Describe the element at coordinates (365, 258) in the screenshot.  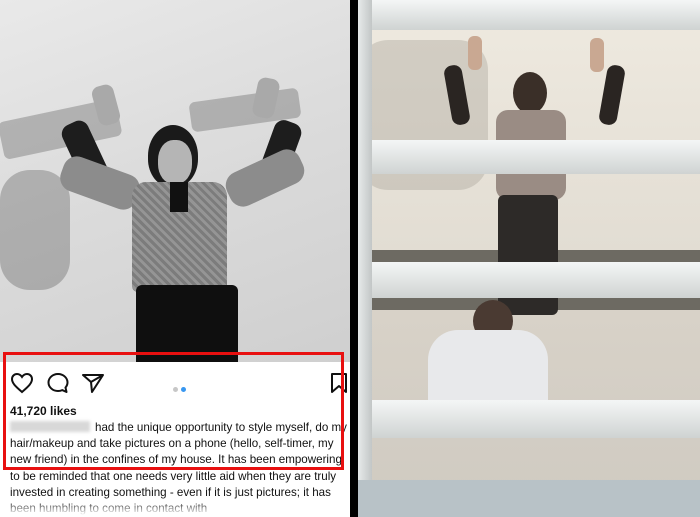
I see `railing-post` at that location.